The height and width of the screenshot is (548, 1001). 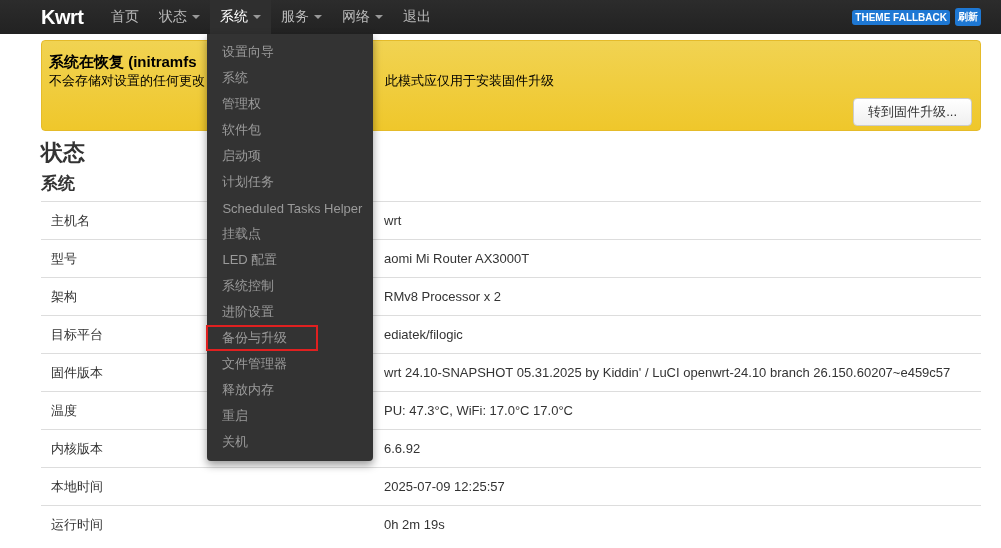 I want to click on menu-item: 系统, so click(x=290, y=78).